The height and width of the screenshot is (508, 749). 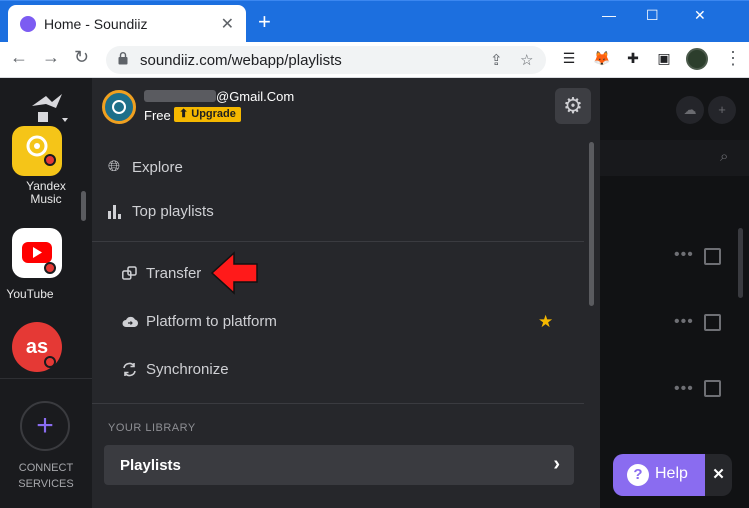 I want to click on service-label-yandex: Yandex Music, so click(x=46, y=192).